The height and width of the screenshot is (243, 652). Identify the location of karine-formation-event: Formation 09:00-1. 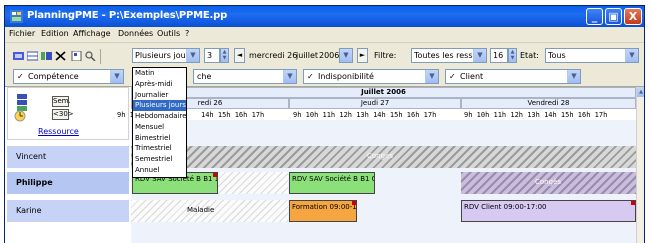
(323, 211).